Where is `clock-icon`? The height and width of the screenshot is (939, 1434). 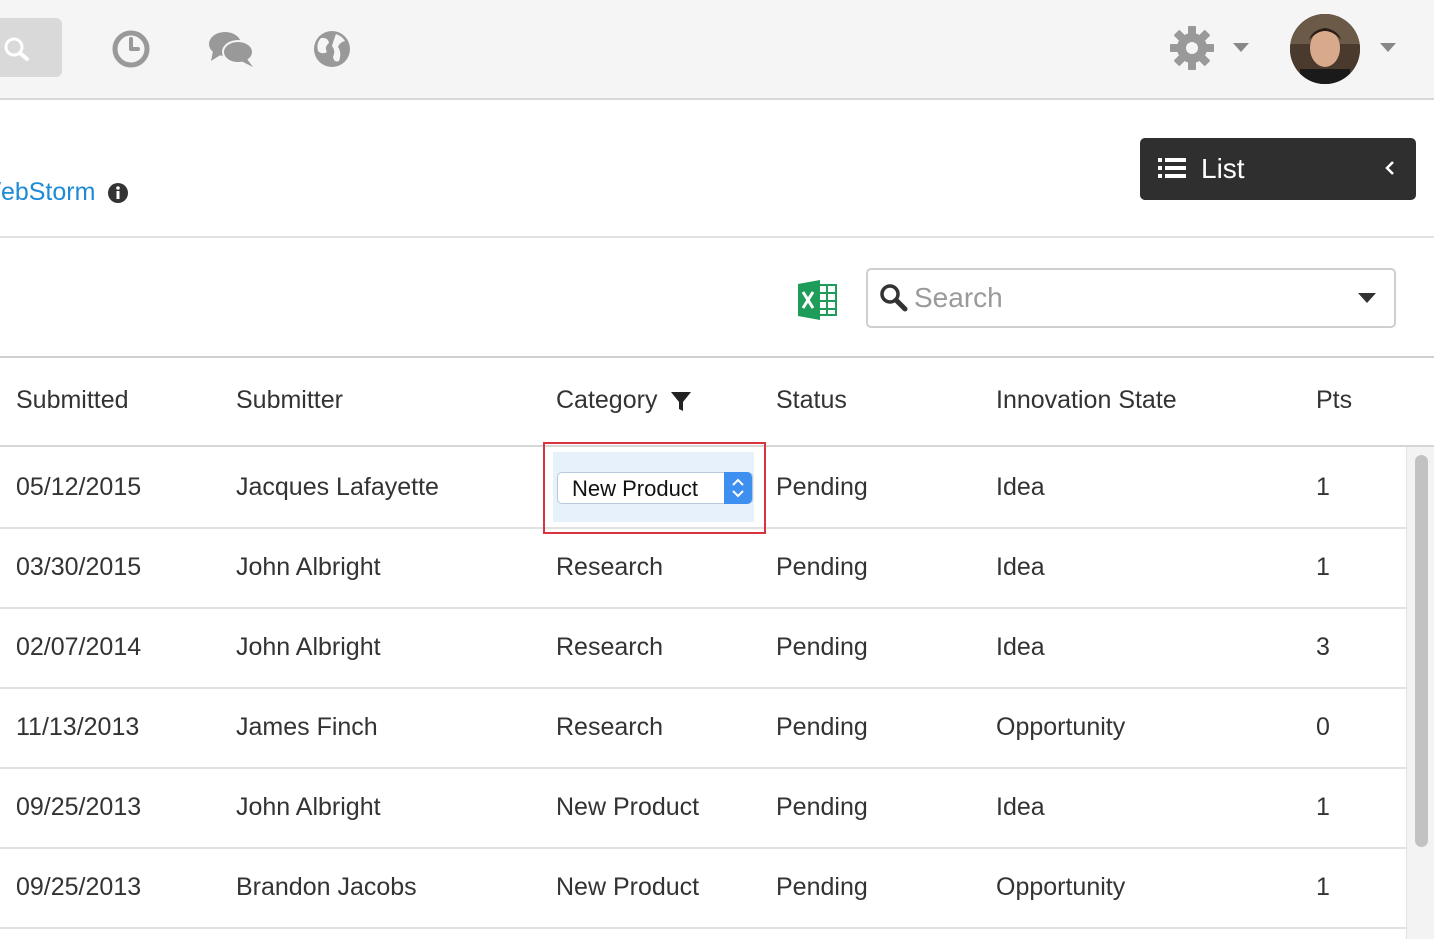 clock-icon is located at coordinates (131, 49).